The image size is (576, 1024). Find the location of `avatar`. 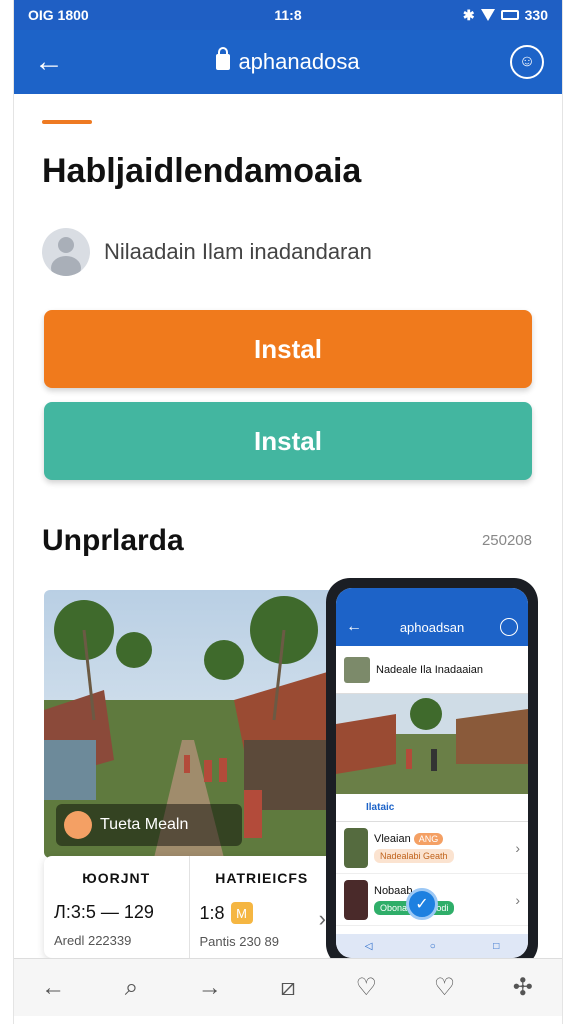

avatar is located at coordinates (66, 252).